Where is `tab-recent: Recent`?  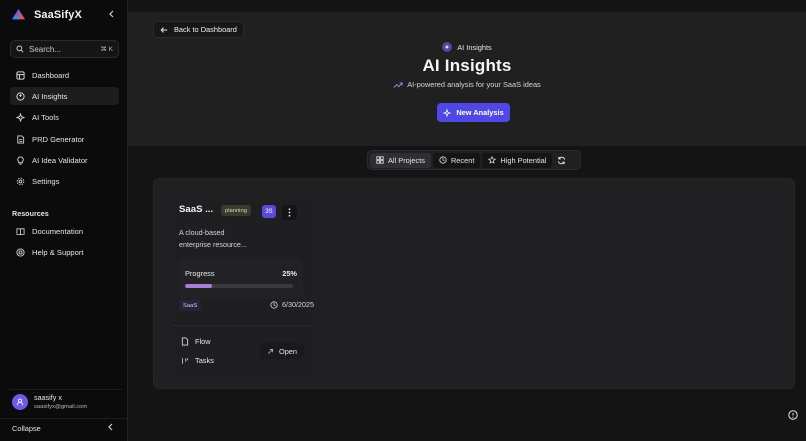
tab-recent: Recent is located at coordinates (456, 160).